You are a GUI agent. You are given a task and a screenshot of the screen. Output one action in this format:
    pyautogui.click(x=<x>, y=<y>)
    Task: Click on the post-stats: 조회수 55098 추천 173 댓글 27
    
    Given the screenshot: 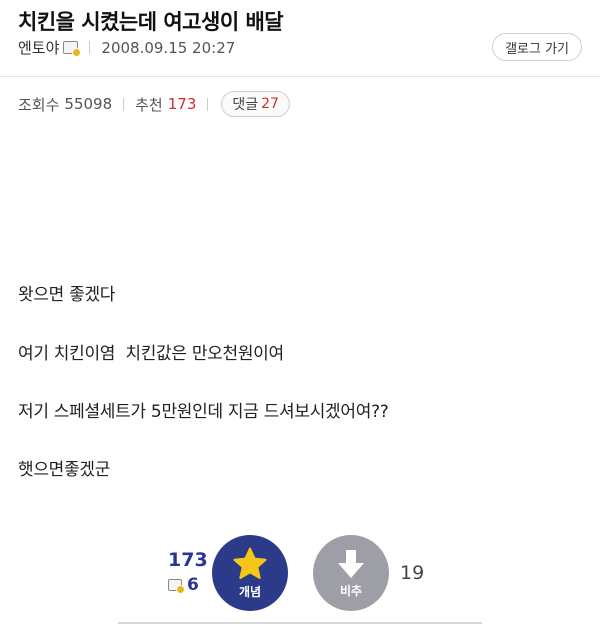 What is the action you would take?
    pyautogui.click(x=154, y=104)
    